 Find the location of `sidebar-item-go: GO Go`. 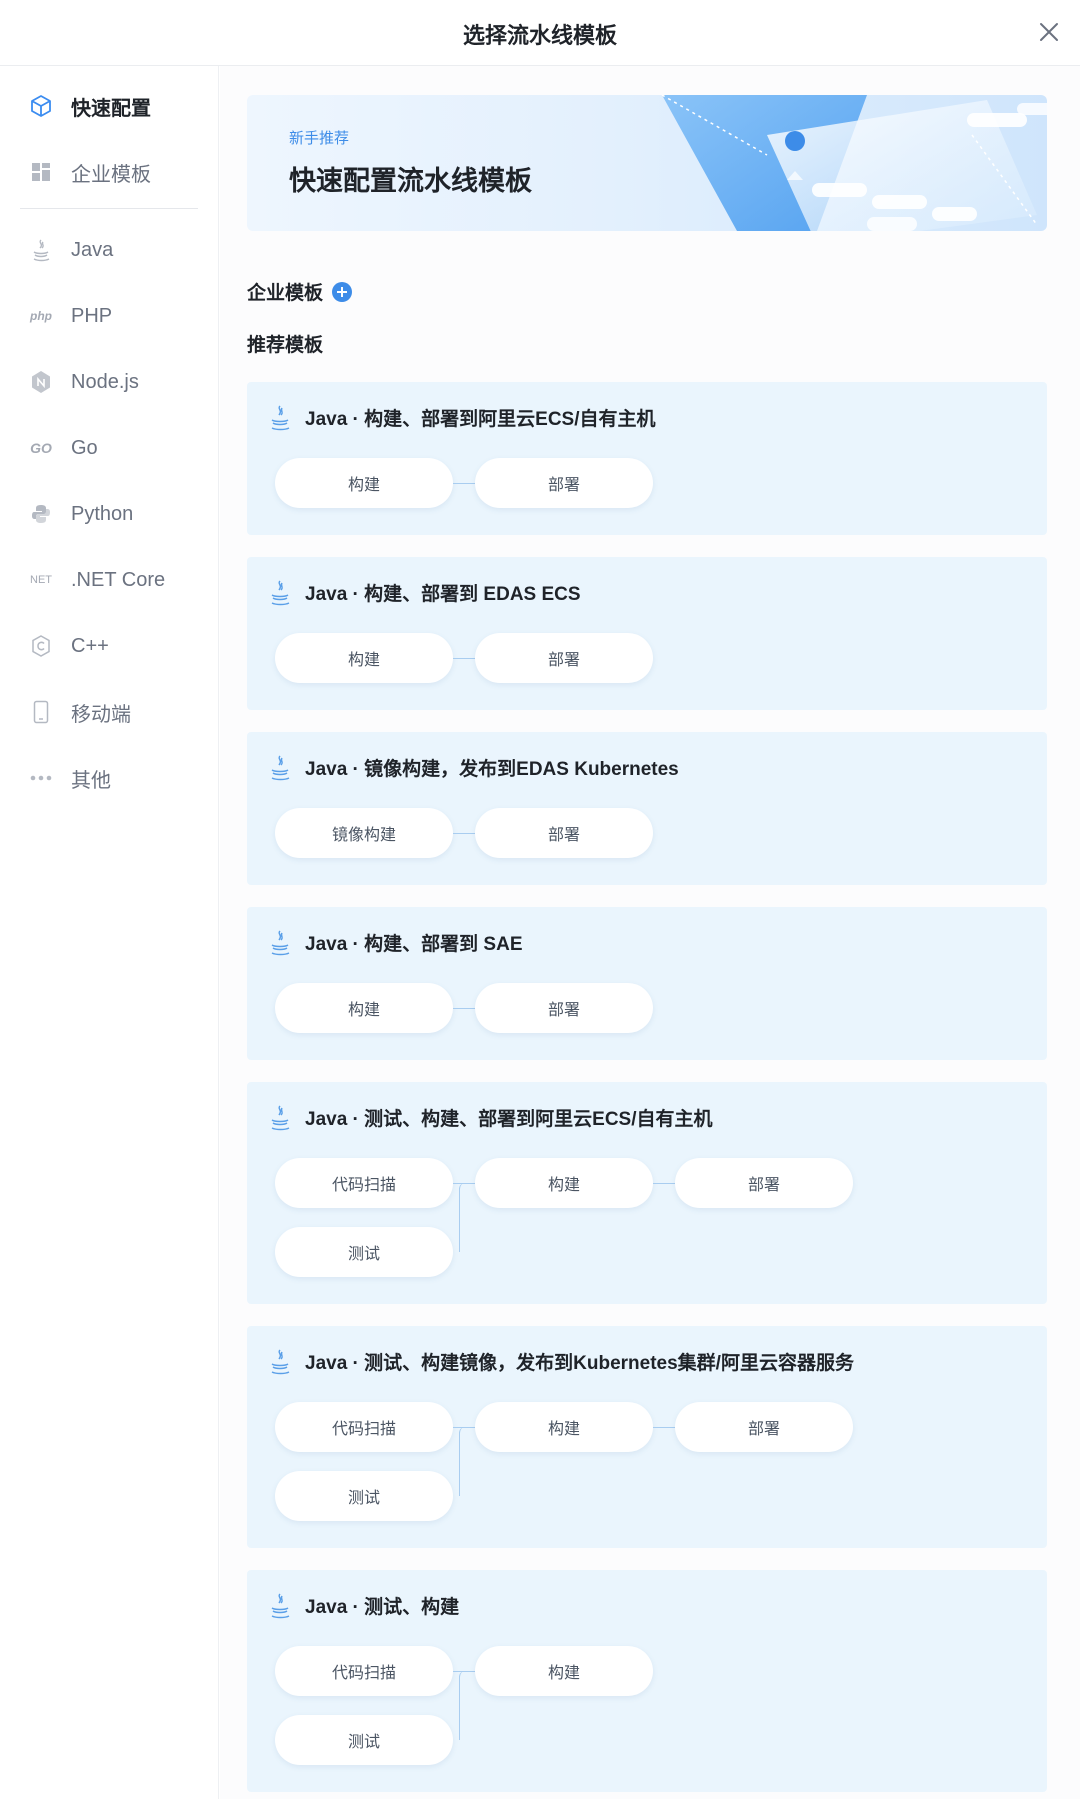

sidebar-item-go: GO Go is located at coordinates (109, 448).